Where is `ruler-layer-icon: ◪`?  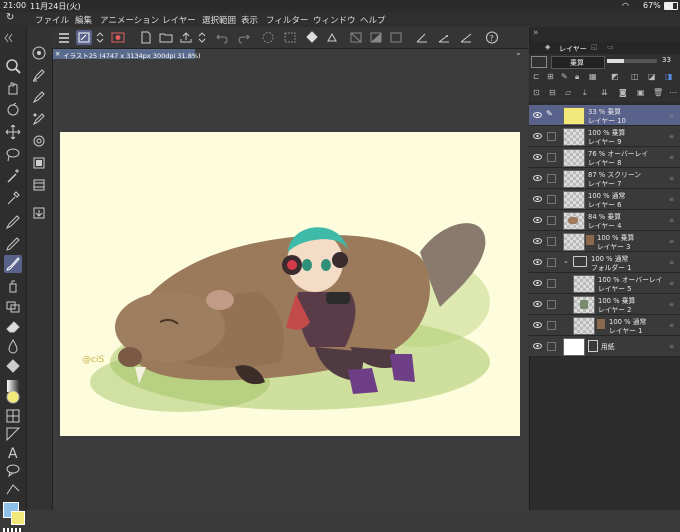 ruler-layer-icon: ◪ is located at coordinates (652, 76).